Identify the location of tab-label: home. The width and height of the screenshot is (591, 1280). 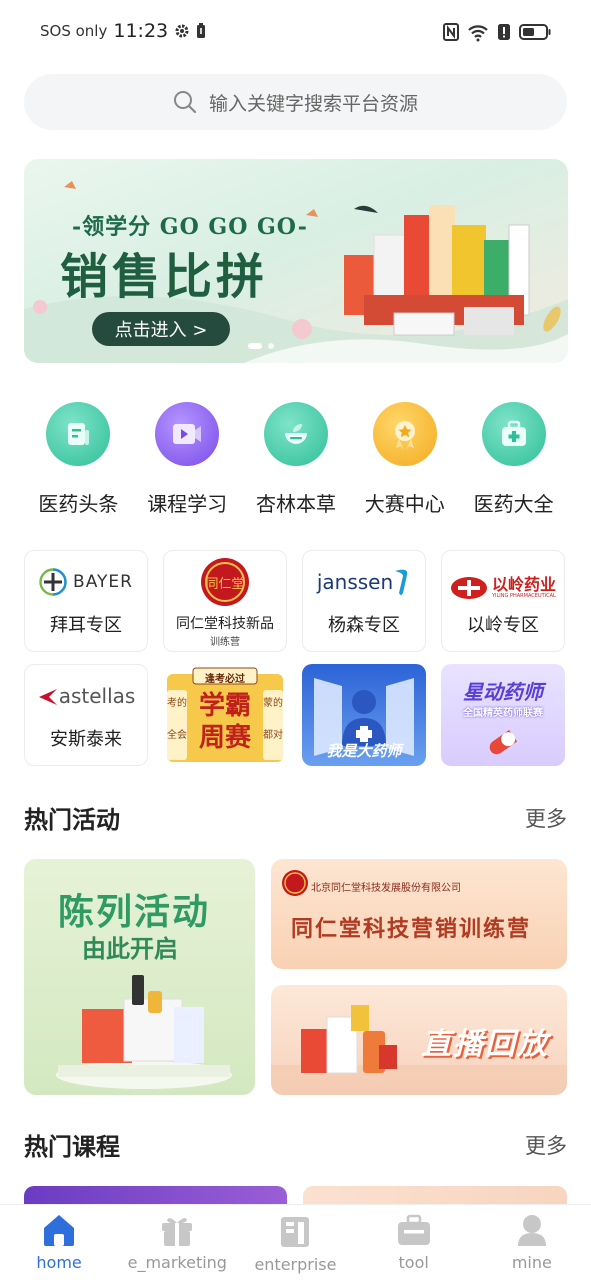
(59, 1262).